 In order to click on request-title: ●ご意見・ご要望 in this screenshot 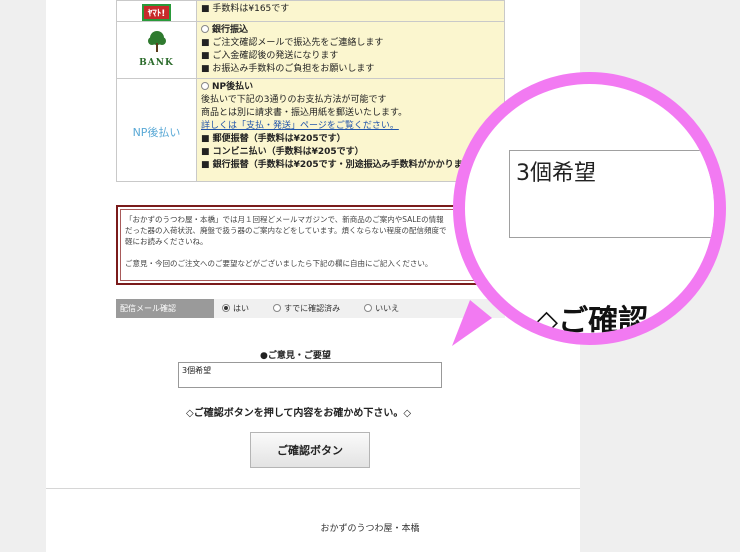, I will do `click(295, 356)`.